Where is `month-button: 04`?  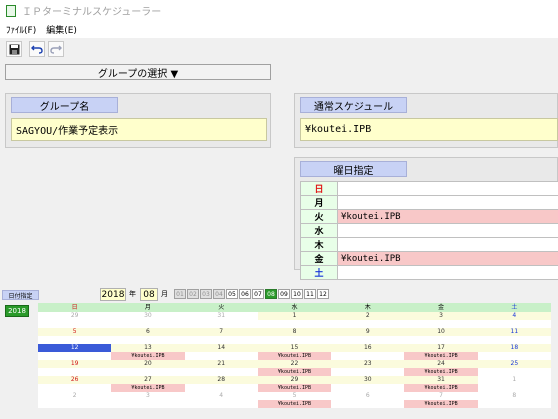 month-button: 04 is located at coordinates (219, 294).